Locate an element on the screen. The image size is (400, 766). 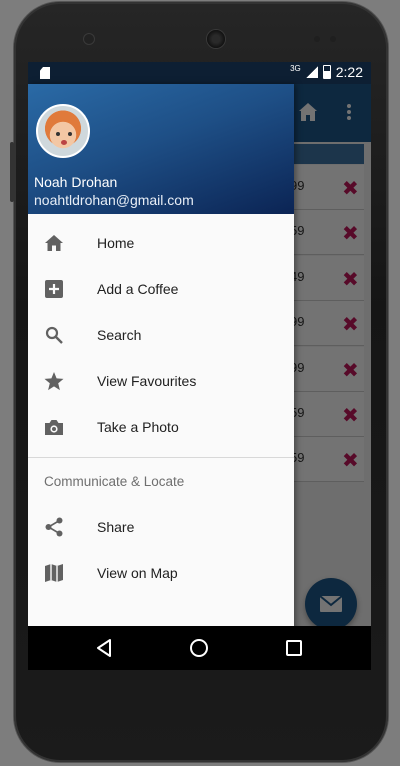
user-name: Noah Drohan is located at coordinates (76, 182).